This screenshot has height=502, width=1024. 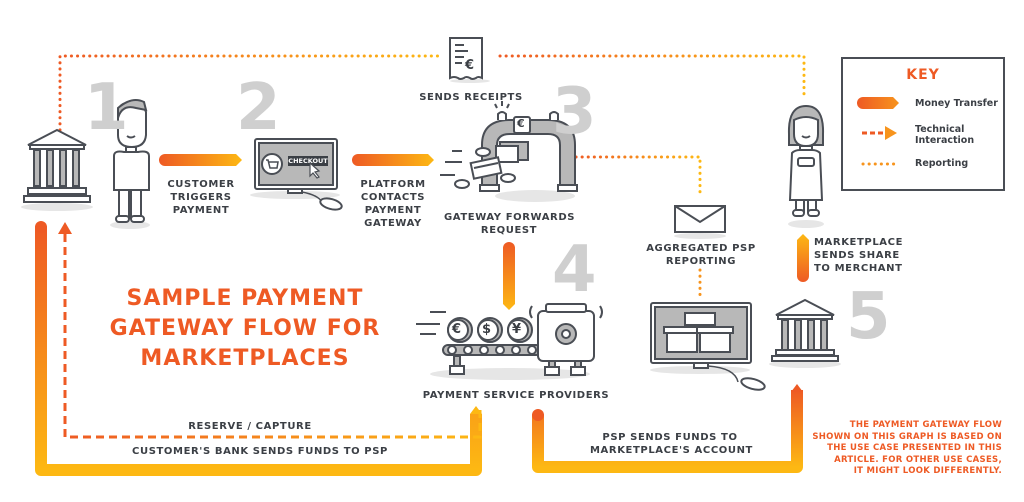 I want to click on euro-icon: €, so click(x=470, y=65).